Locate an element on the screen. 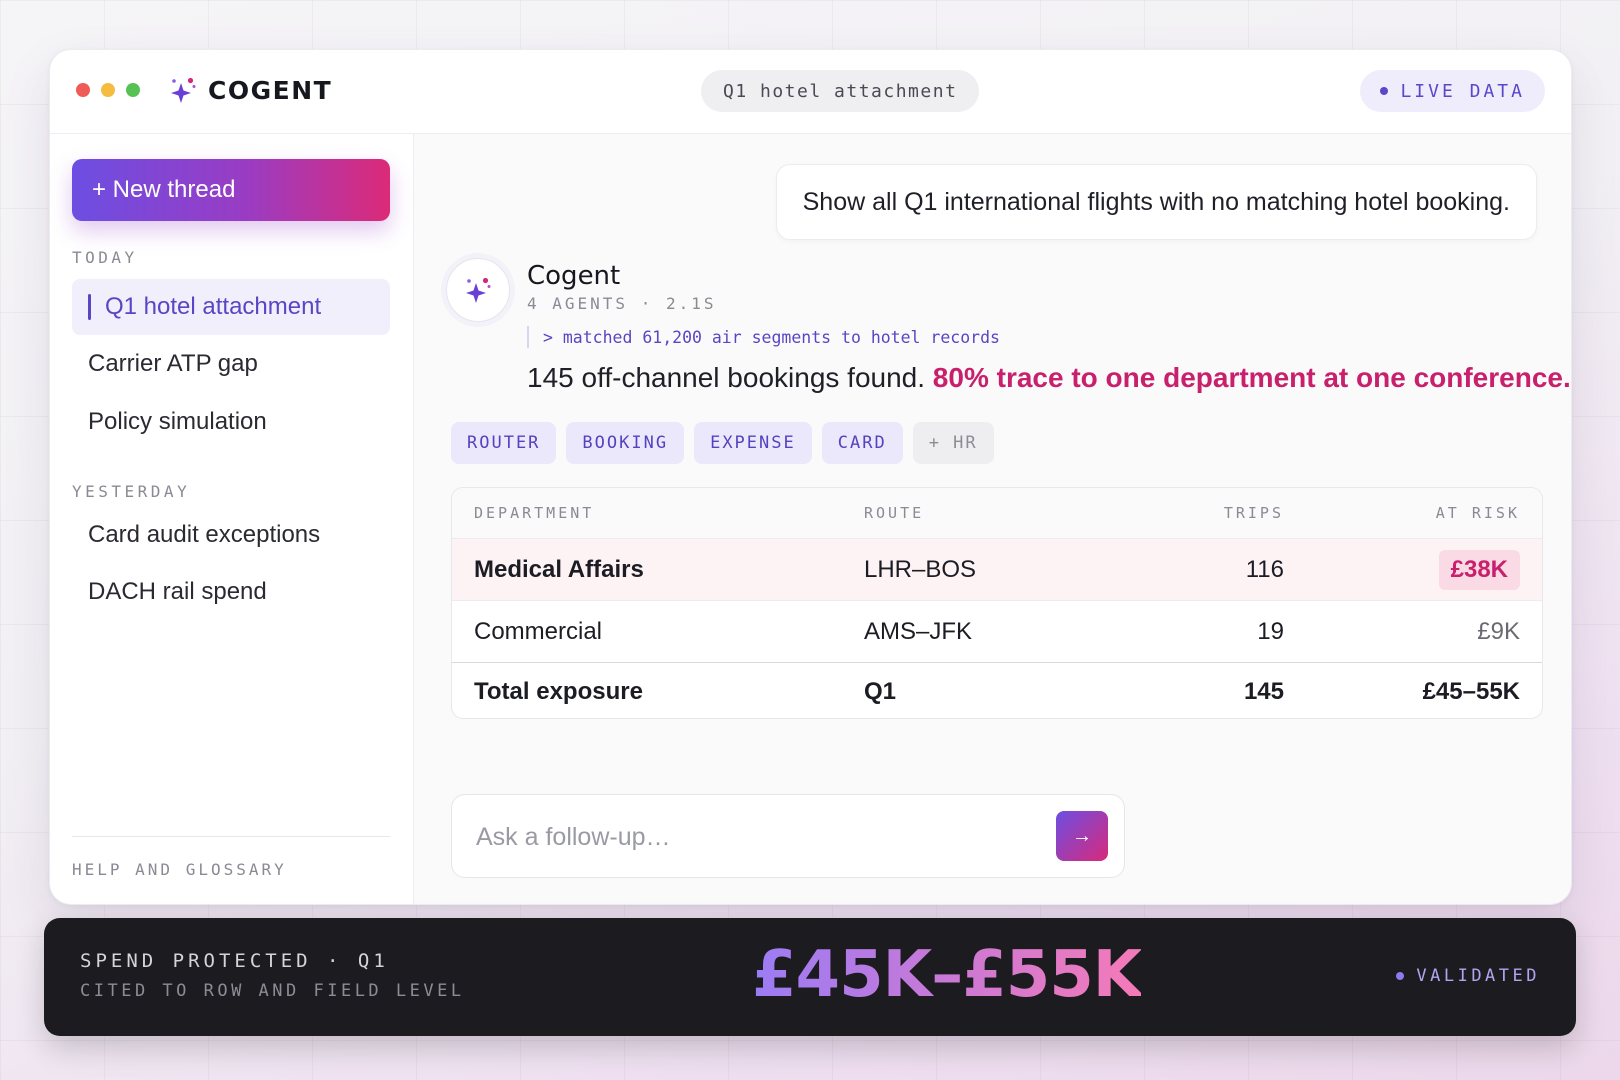  arrow-right-icon: → is located at coordinates (1082, 835).